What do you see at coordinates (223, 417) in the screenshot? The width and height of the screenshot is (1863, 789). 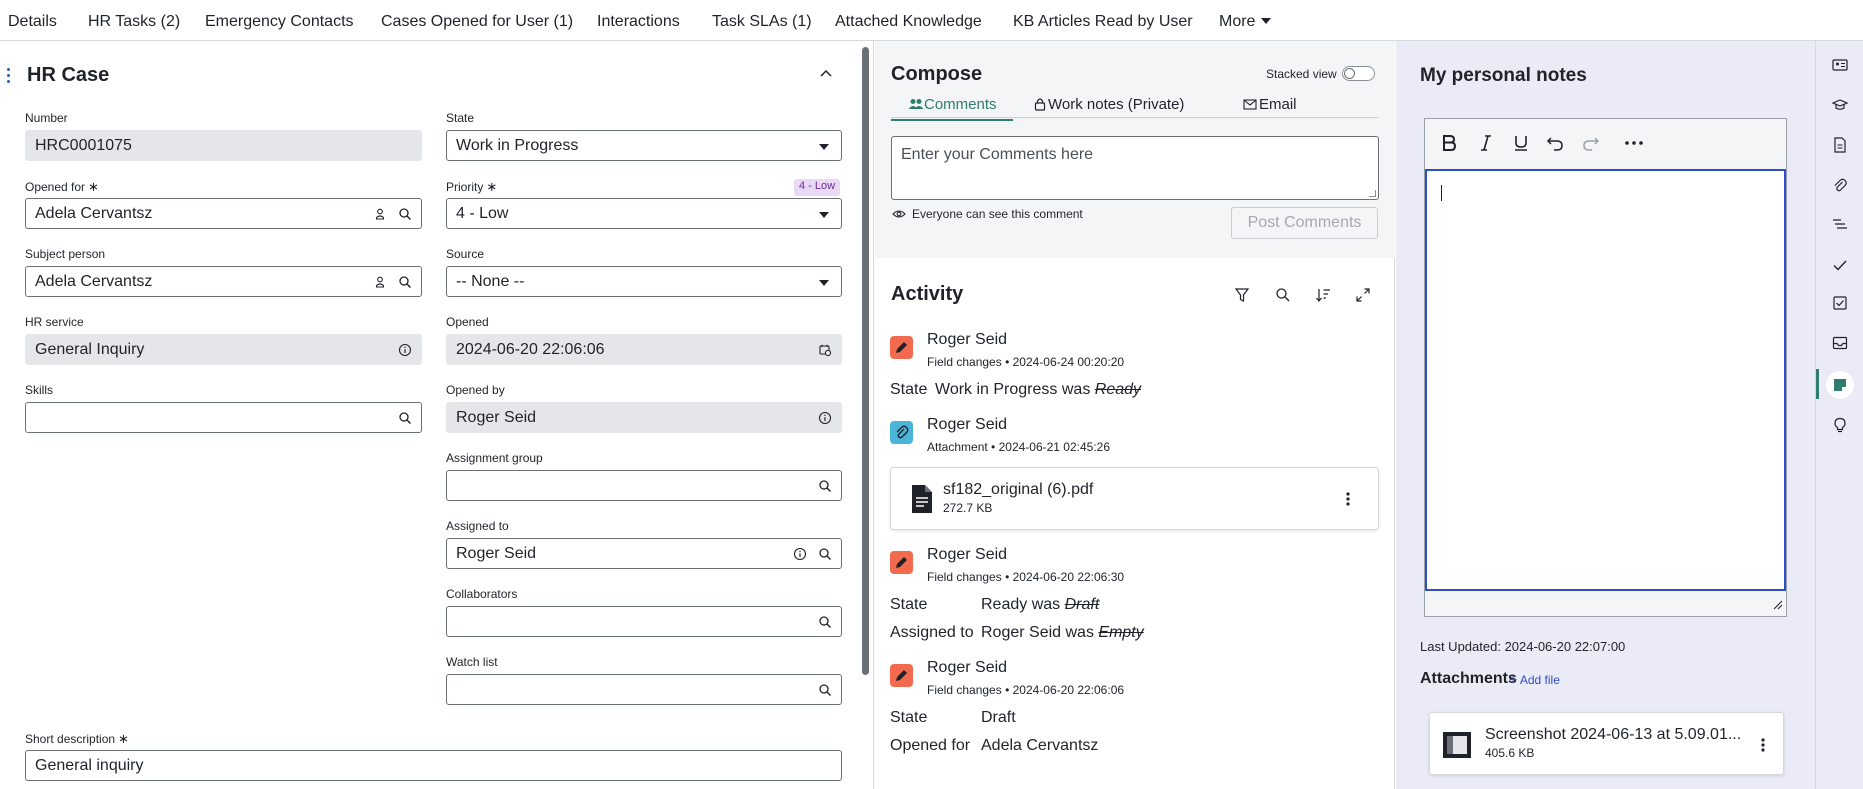 I see `skills-field` at bounding box center [223, 417].